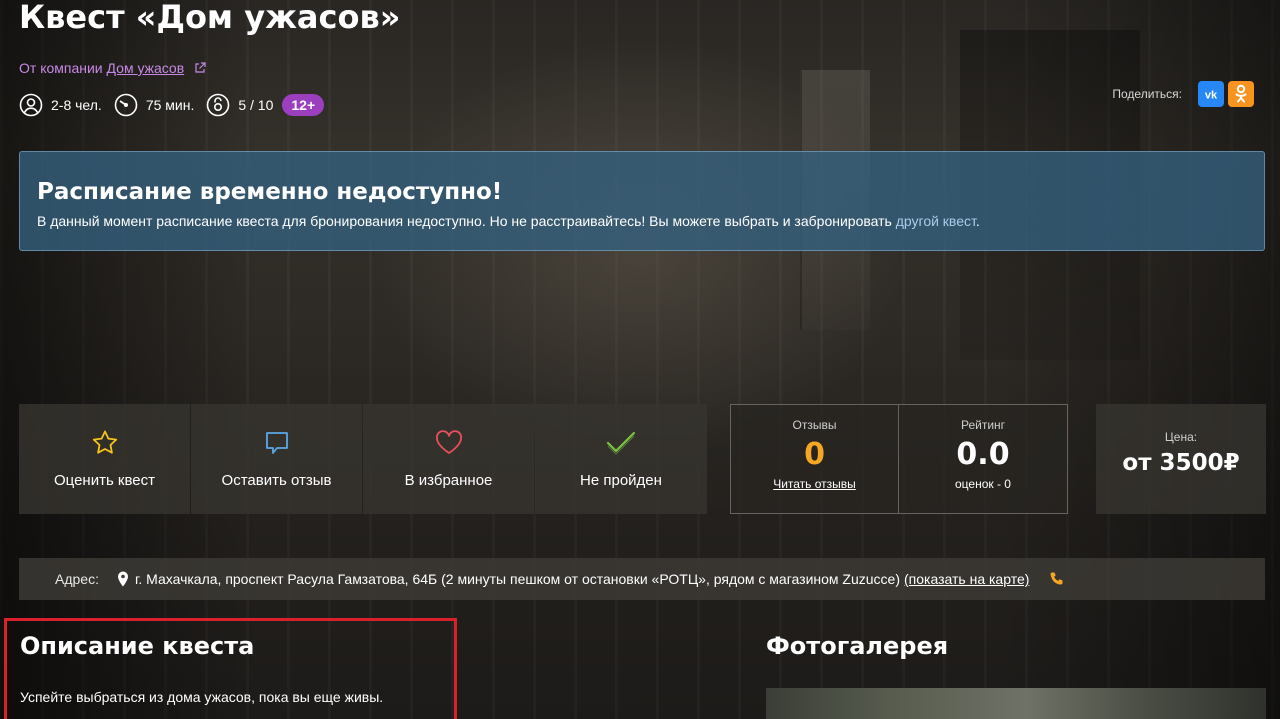 This screenshot has height=719, width=1280. What do you see at coordinates (210, 18) in the screenshot?
I see `page-title: Квест «Дом ужасов»` at bounding box center [210, 18].